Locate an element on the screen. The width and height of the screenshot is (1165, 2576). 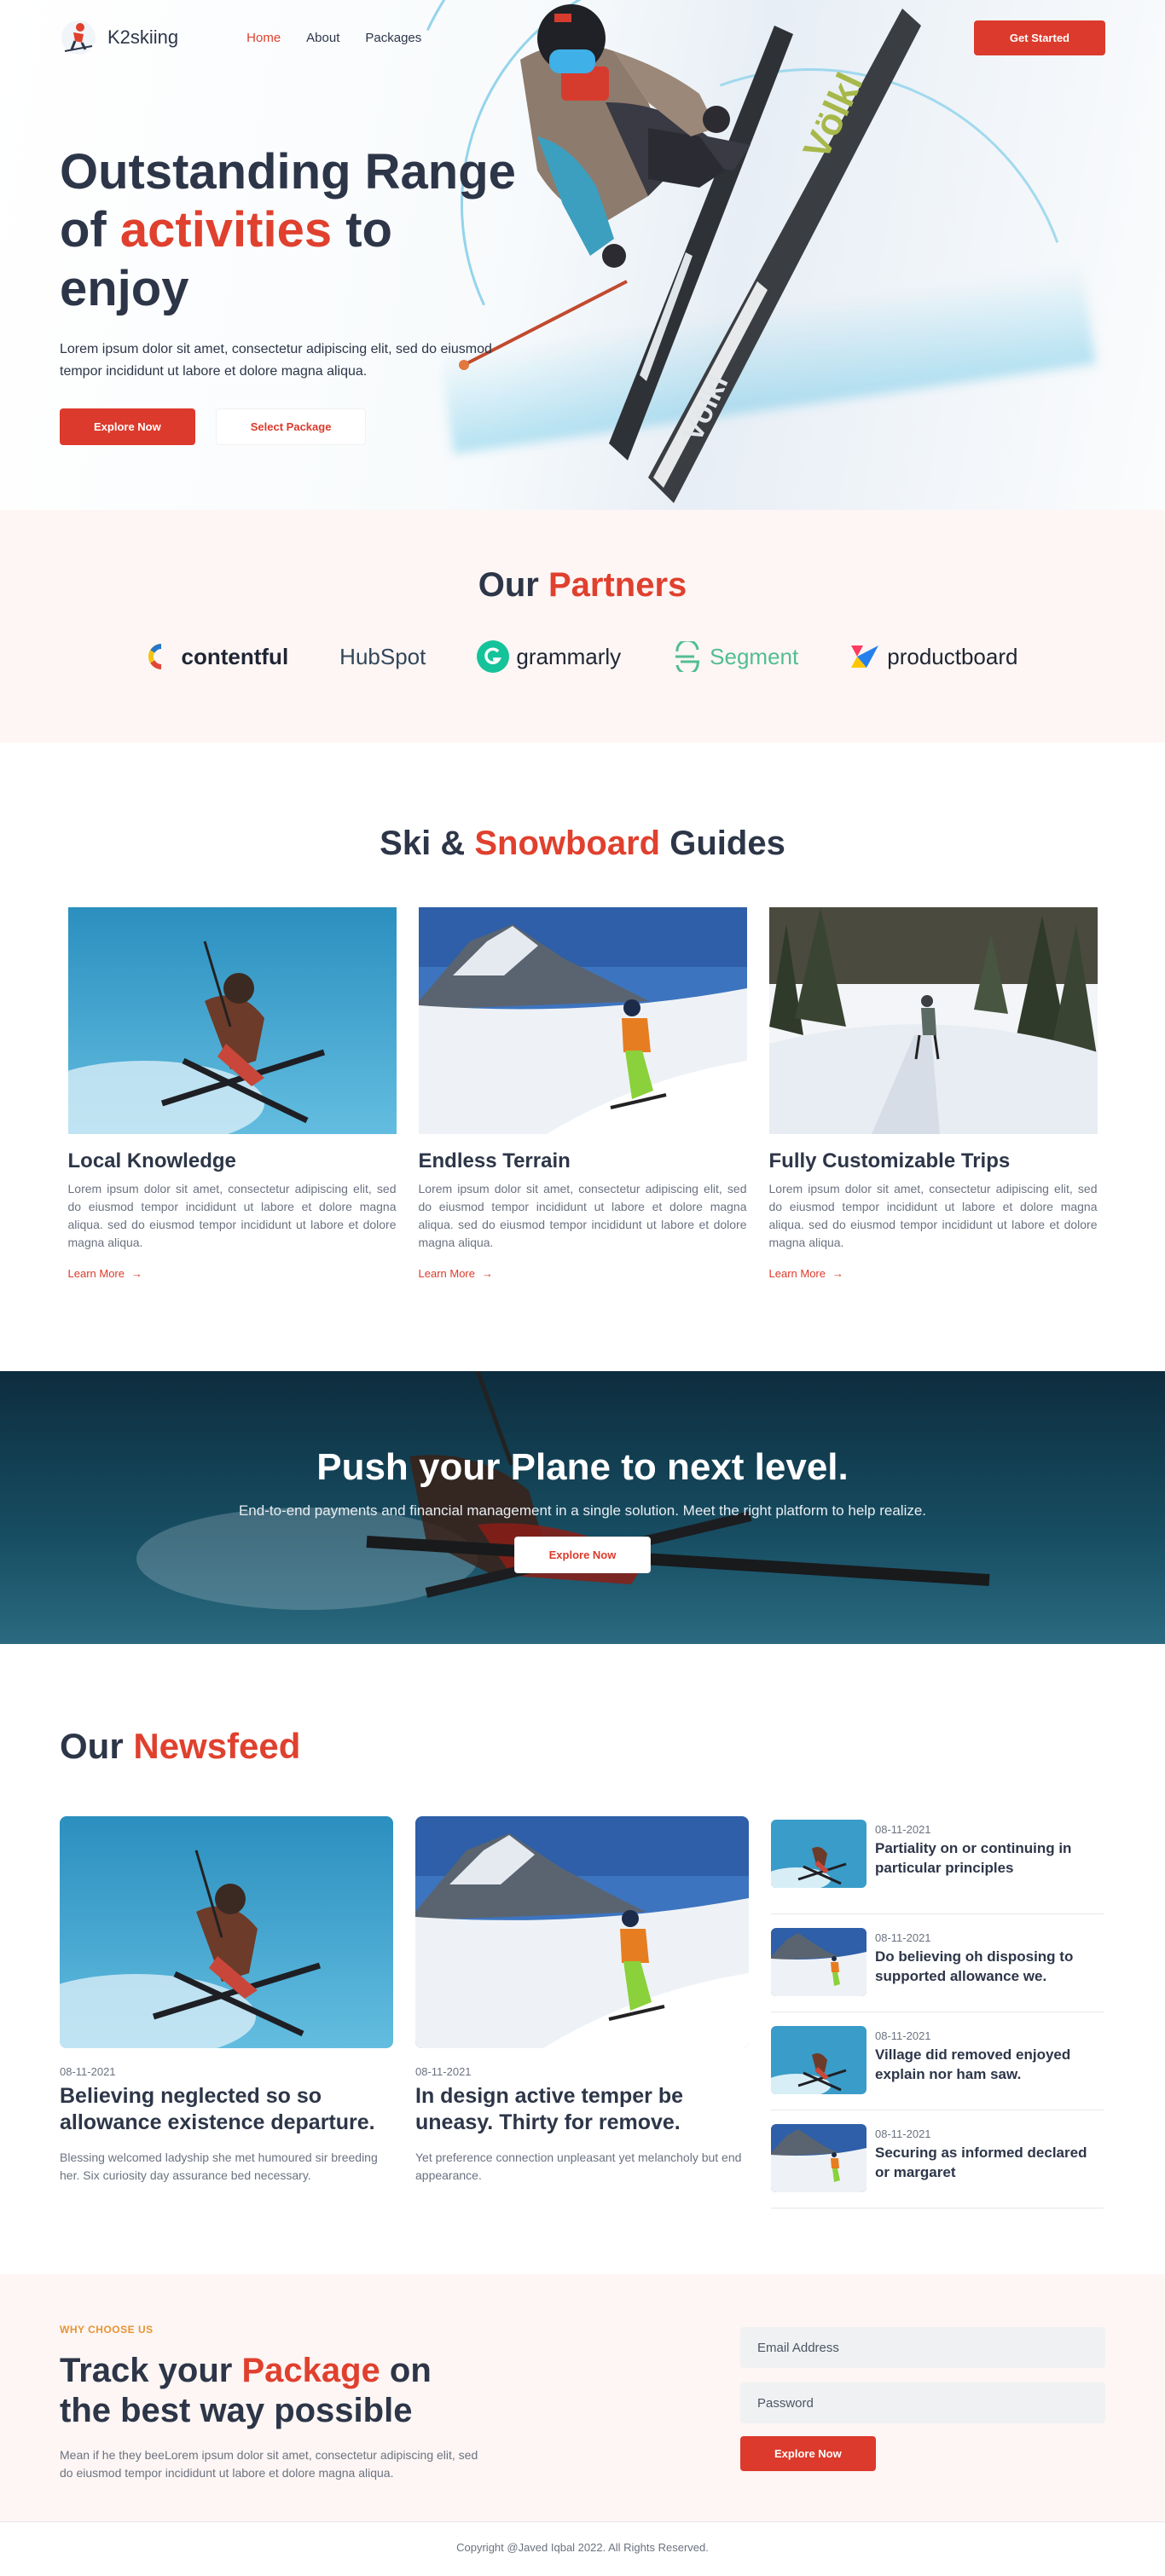
guides-title: Ski & Snowboard Guides is located at coordinates (582, 844).